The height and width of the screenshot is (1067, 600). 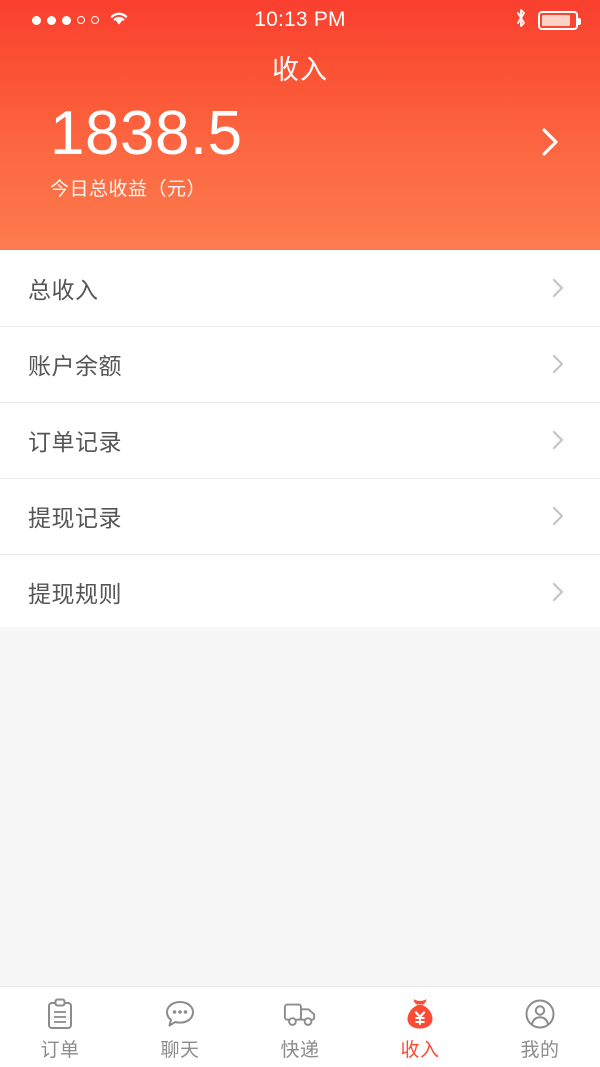 What do you see at coordinates (550, 142) in the screenshot?
I see `income-detail-chevron-right-icon` at bounding box center [550, 142].